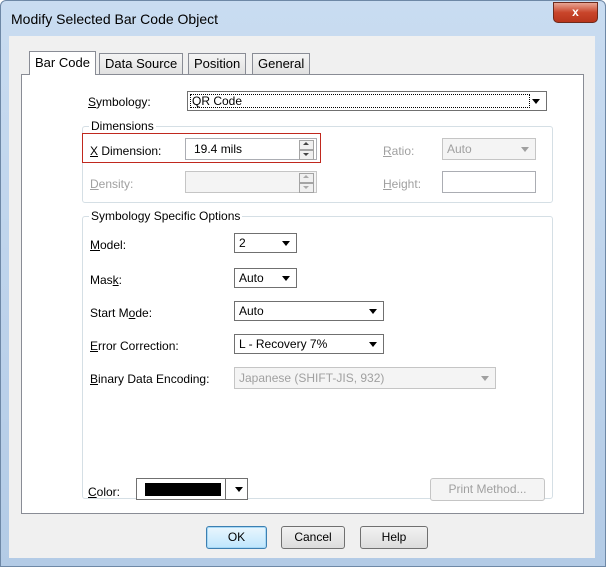 Image resolution: width=606 pixels, height=567 pixels. What do you see at coordinates (114, 19) in the screenshot?
I see `window-title: Modify Selected Bar Code Object` at bounding box center [114, 19].